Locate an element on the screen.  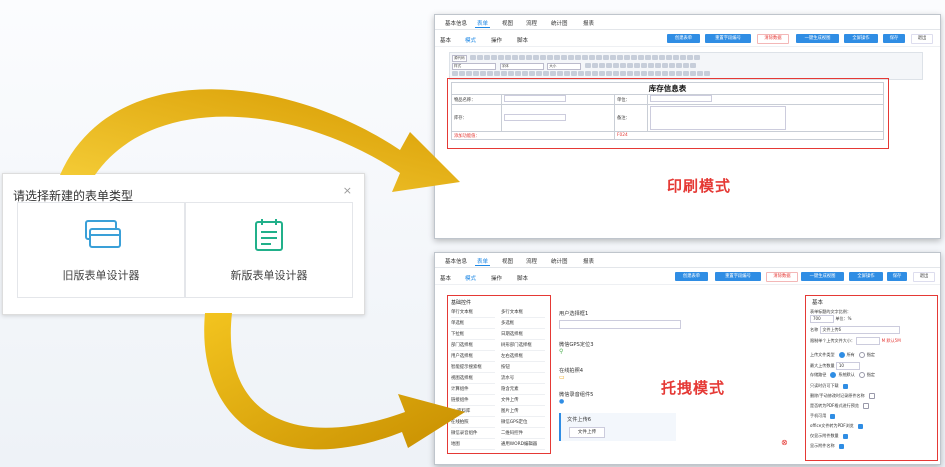
remark-textarea is located at coordinates (718, 118).